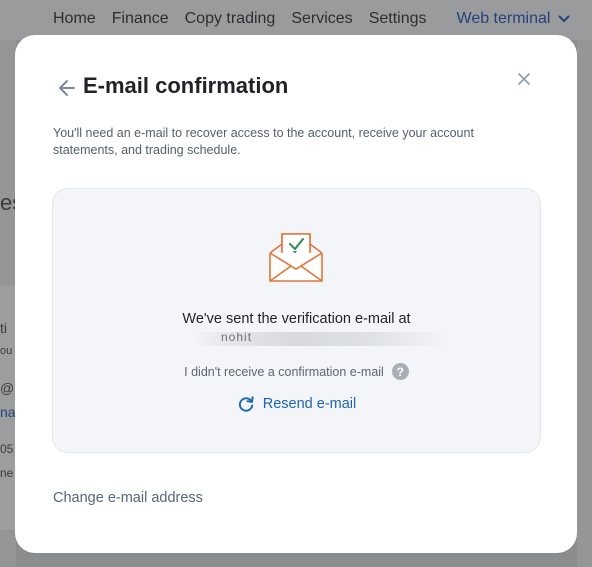  Describe the element at coordinates (296, 257) in the screenshot. I see `envelope-check-icon` at that location.